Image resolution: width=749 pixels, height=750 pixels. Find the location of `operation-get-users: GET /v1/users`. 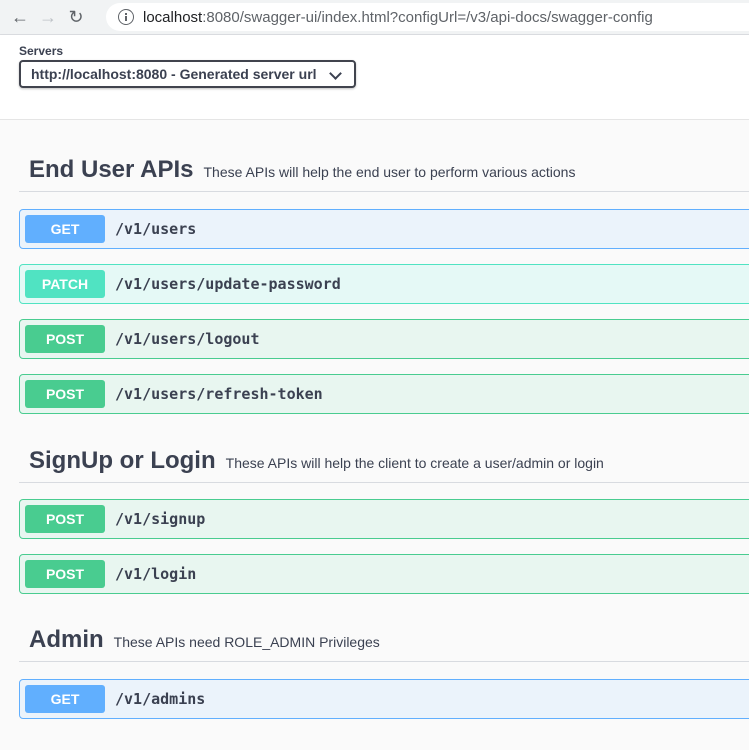

operation-get-users: GET /v1/users is located at coordinates (384, 229).